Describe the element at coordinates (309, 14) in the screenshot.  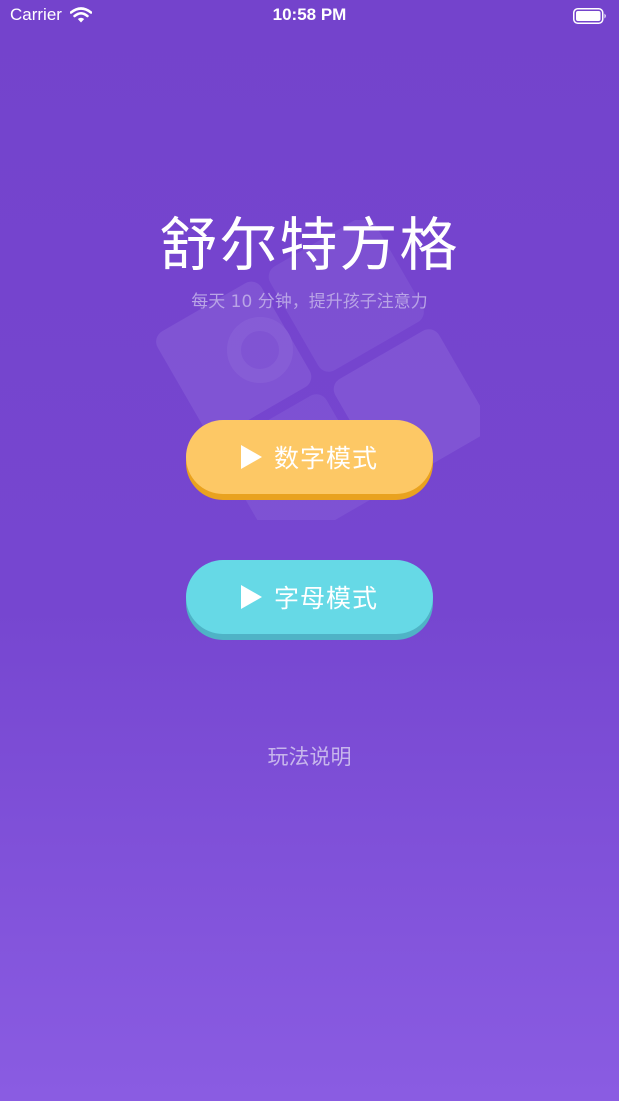
I see `status-time: 10:58 PM` at that location.